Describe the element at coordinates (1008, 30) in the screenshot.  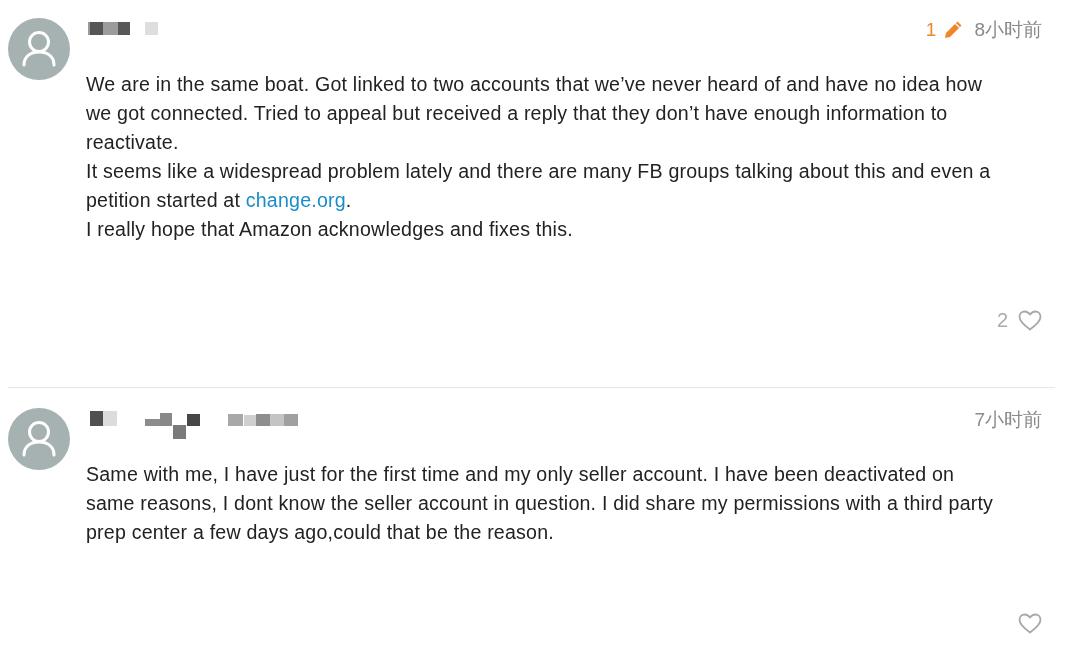
I see `post-time: 8小时前` at that location.